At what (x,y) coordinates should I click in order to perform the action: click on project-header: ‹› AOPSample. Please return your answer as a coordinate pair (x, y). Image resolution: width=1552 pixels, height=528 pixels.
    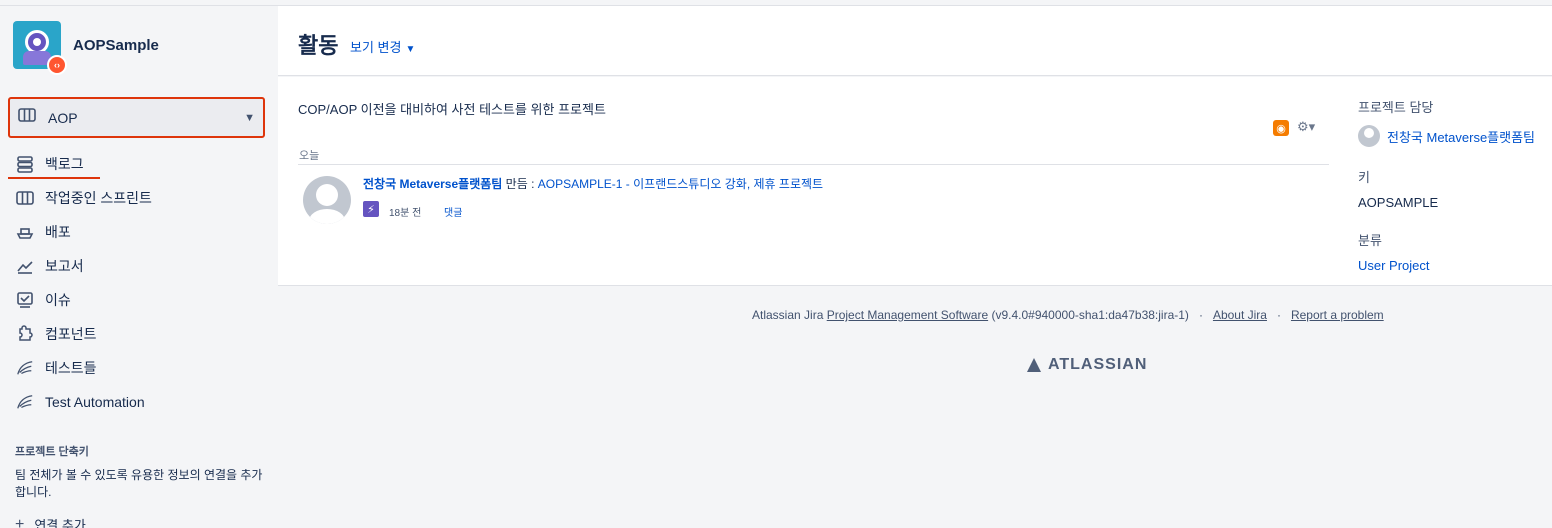
    Looking at the image, I should click on (86, 48).